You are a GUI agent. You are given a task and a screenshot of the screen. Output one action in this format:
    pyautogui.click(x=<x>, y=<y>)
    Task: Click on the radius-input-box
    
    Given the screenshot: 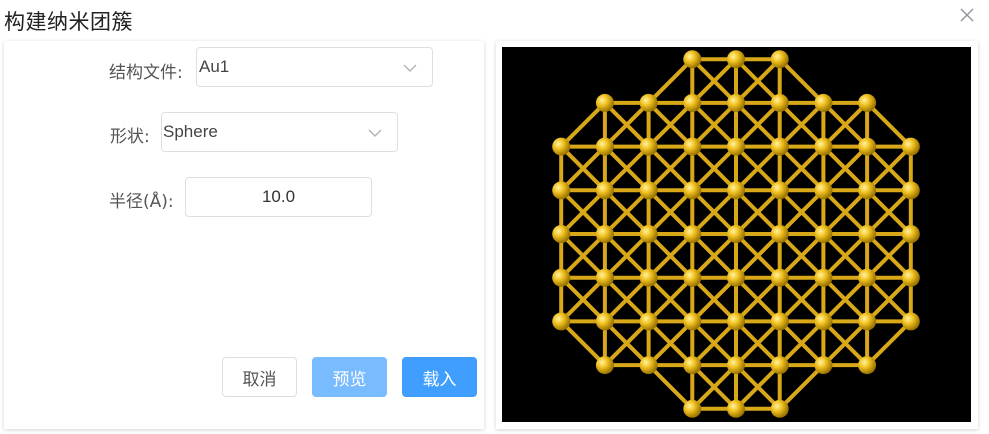 What is the action you would take?
    pyautogui.click(x=278, y=197)
    